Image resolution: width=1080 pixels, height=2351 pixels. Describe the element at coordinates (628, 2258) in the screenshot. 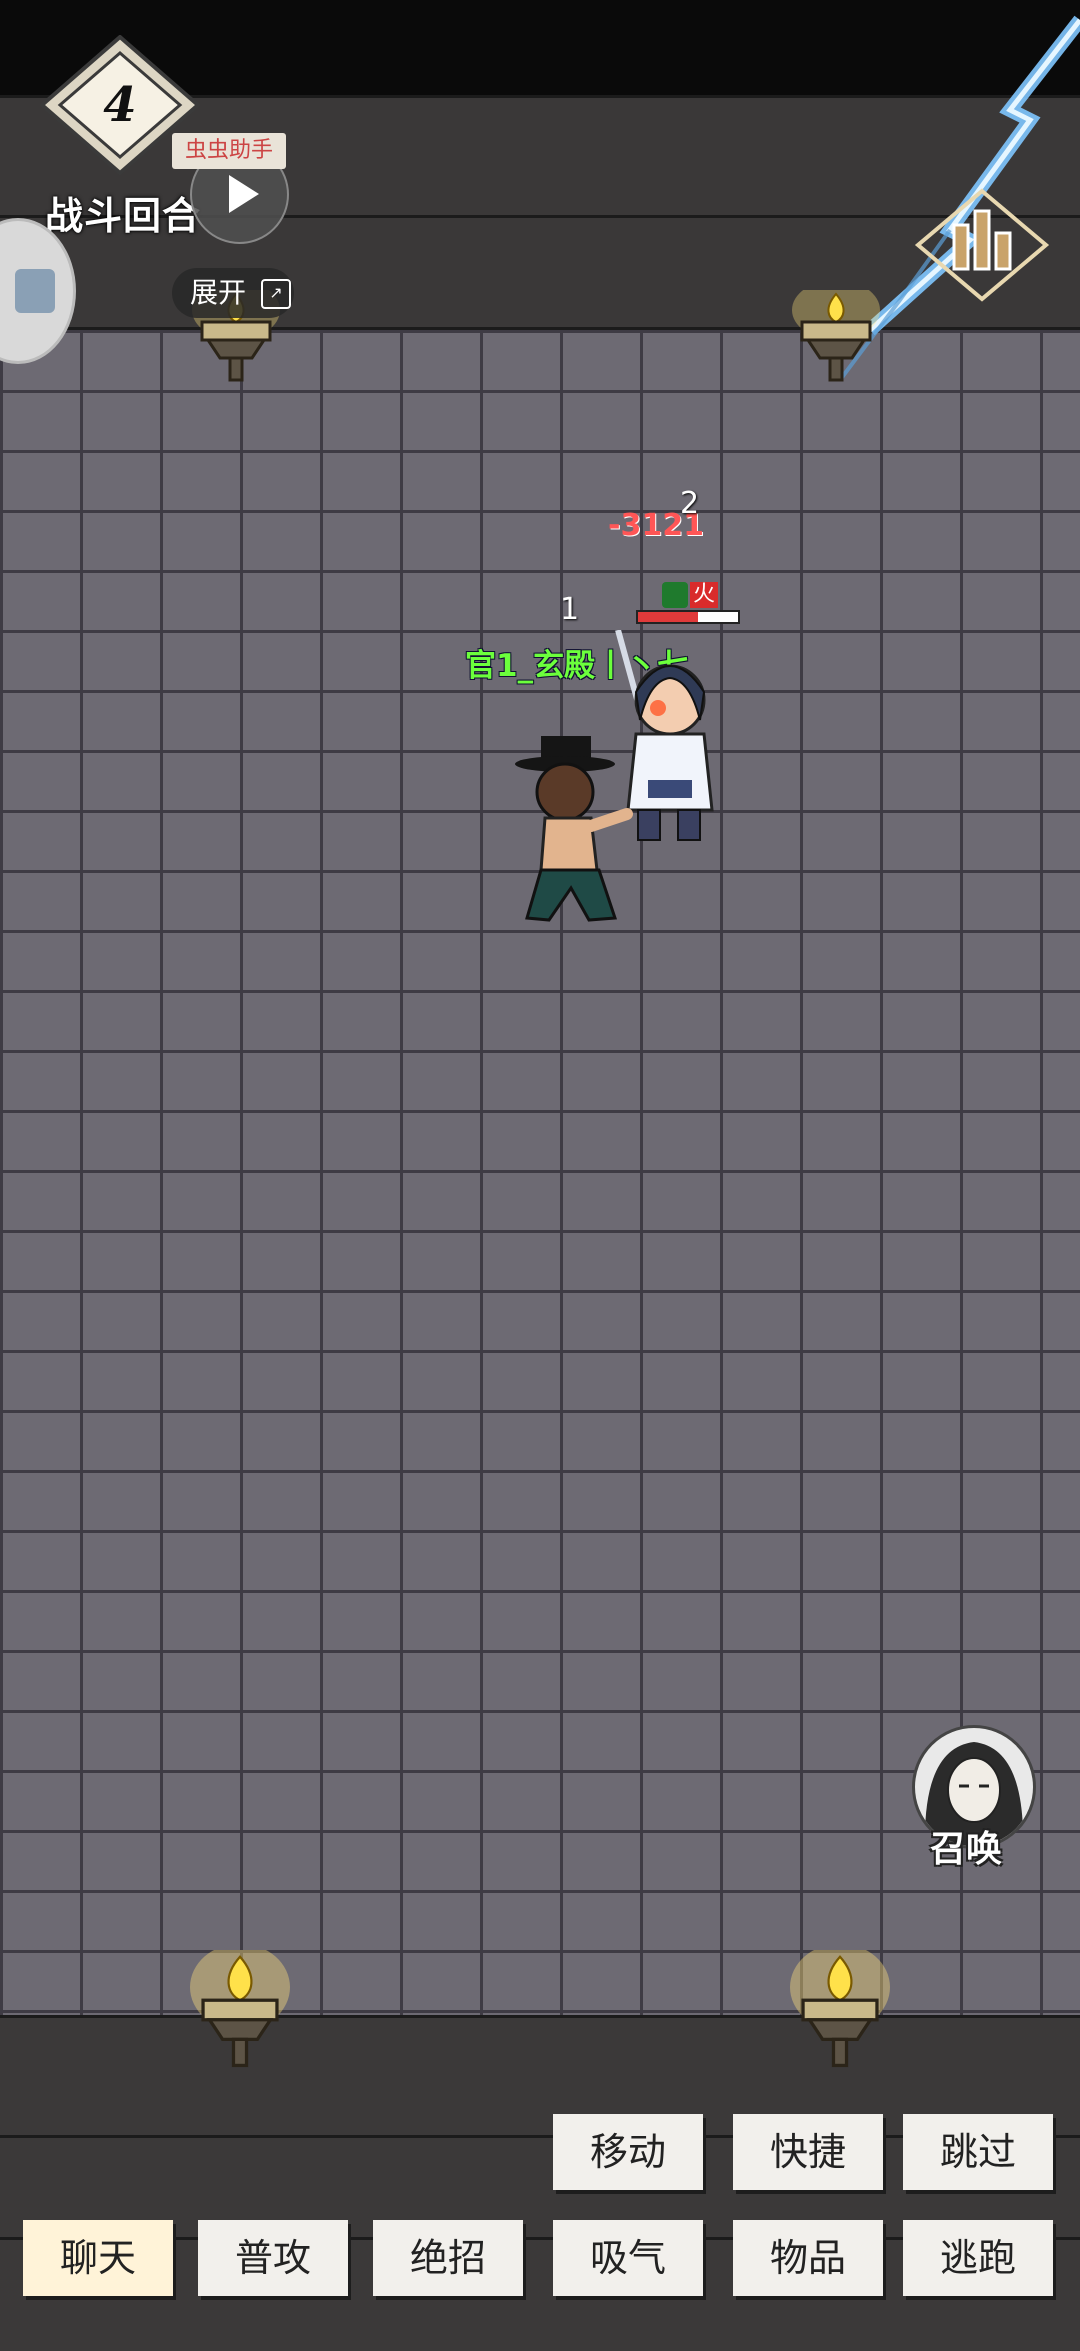

I see `breathe-button: 吸气` at that location.